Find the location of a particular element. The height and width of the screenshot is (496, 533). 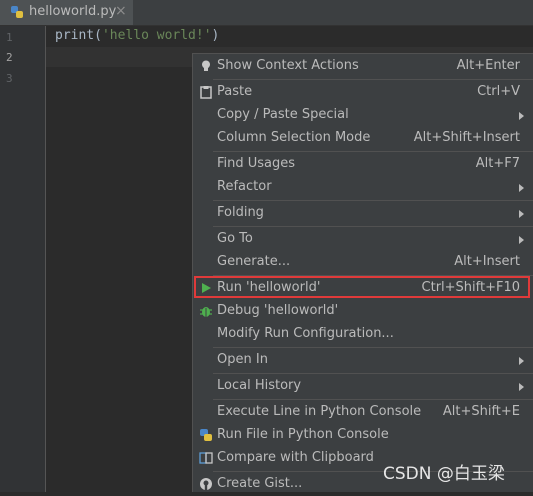

menu-item-label: Compare with Clipboard is located at coordinates (295, 457).